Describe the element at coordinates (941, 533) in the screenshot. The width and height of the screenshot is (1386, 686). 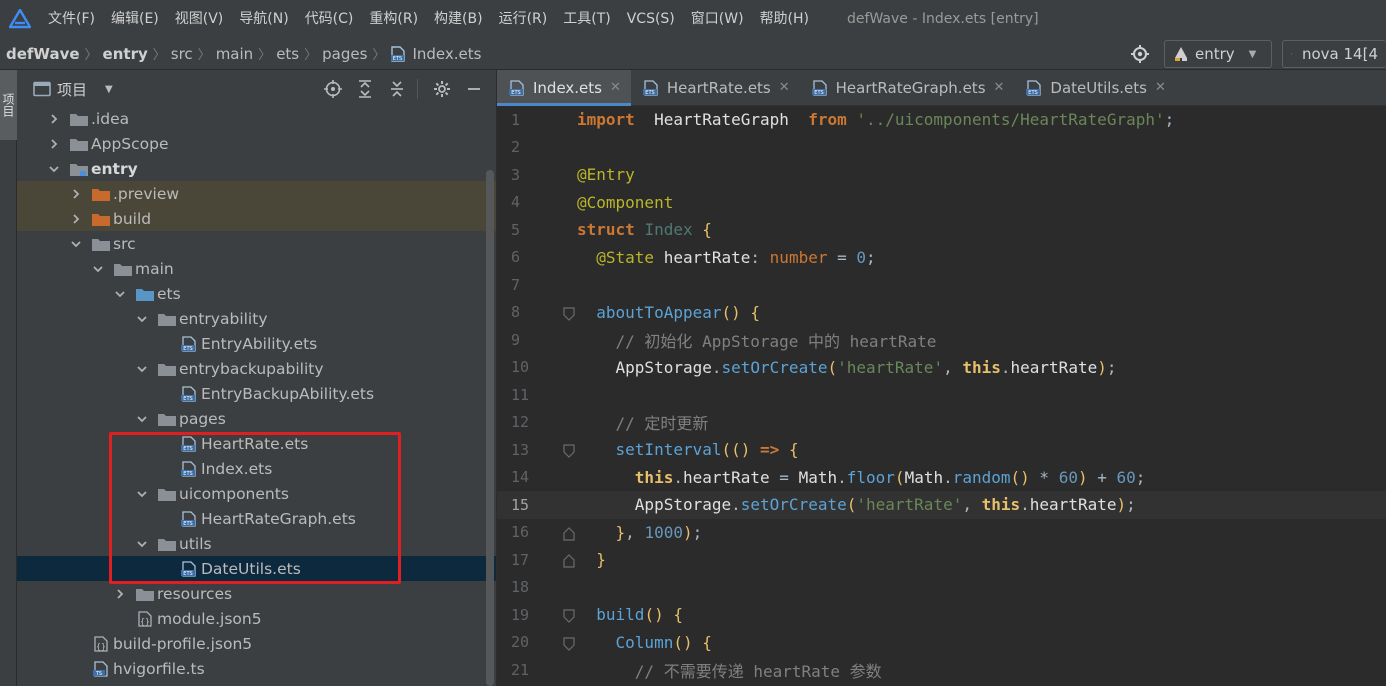
I see `code-line: 16 }, 1000);` at that location.